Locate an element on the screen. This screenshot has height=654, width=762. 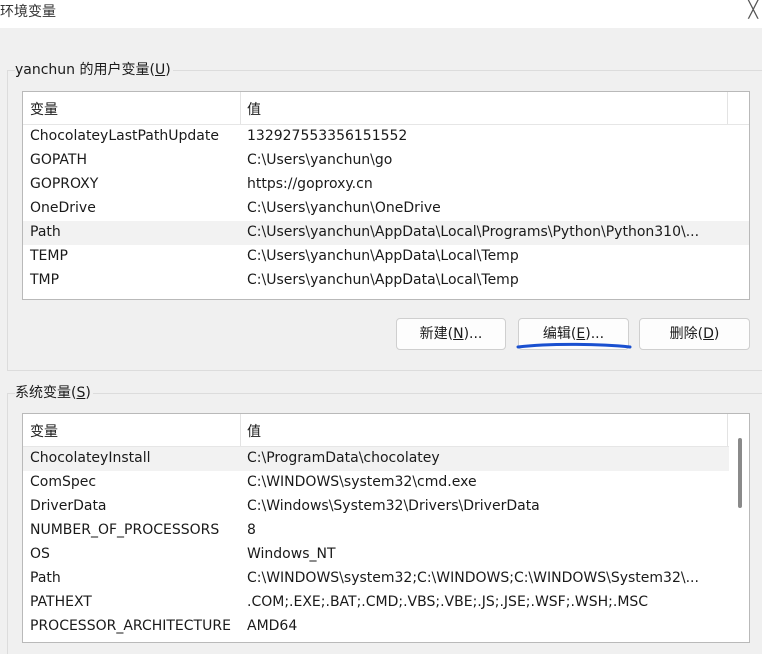
variable-name: GOPROXY is located at coordinates (64, 184).